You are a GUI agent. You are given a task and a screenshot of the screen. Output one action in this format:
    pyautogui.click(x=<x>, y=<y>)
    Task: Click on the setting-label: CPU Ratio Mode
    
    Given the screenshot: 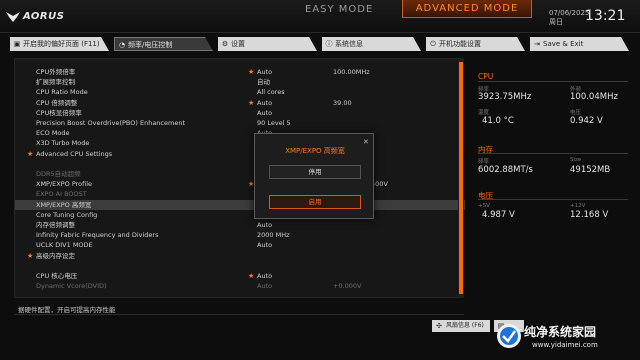 What is the action you would take?
    pyautogui.click(x=62, y=92)
    